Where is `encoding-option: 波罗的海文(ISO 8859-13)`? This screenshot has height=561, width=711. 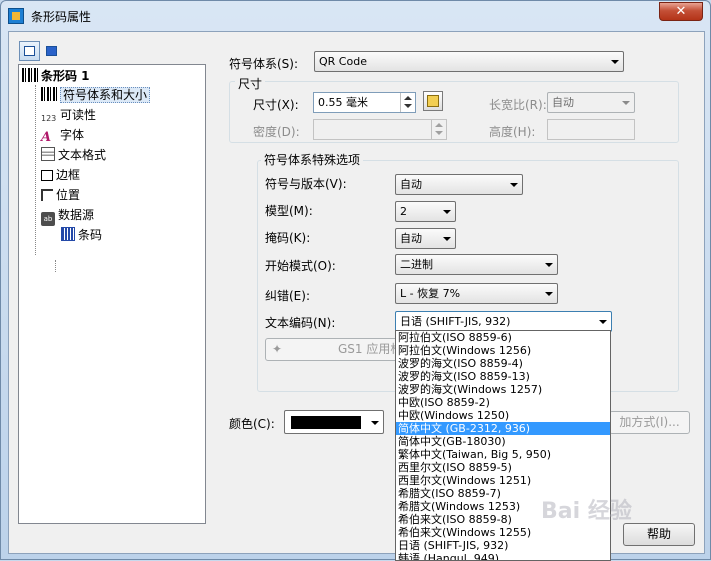
encoding-option: 波罗的海文(ISO 8859-13) is located at coordinates (503, 376).